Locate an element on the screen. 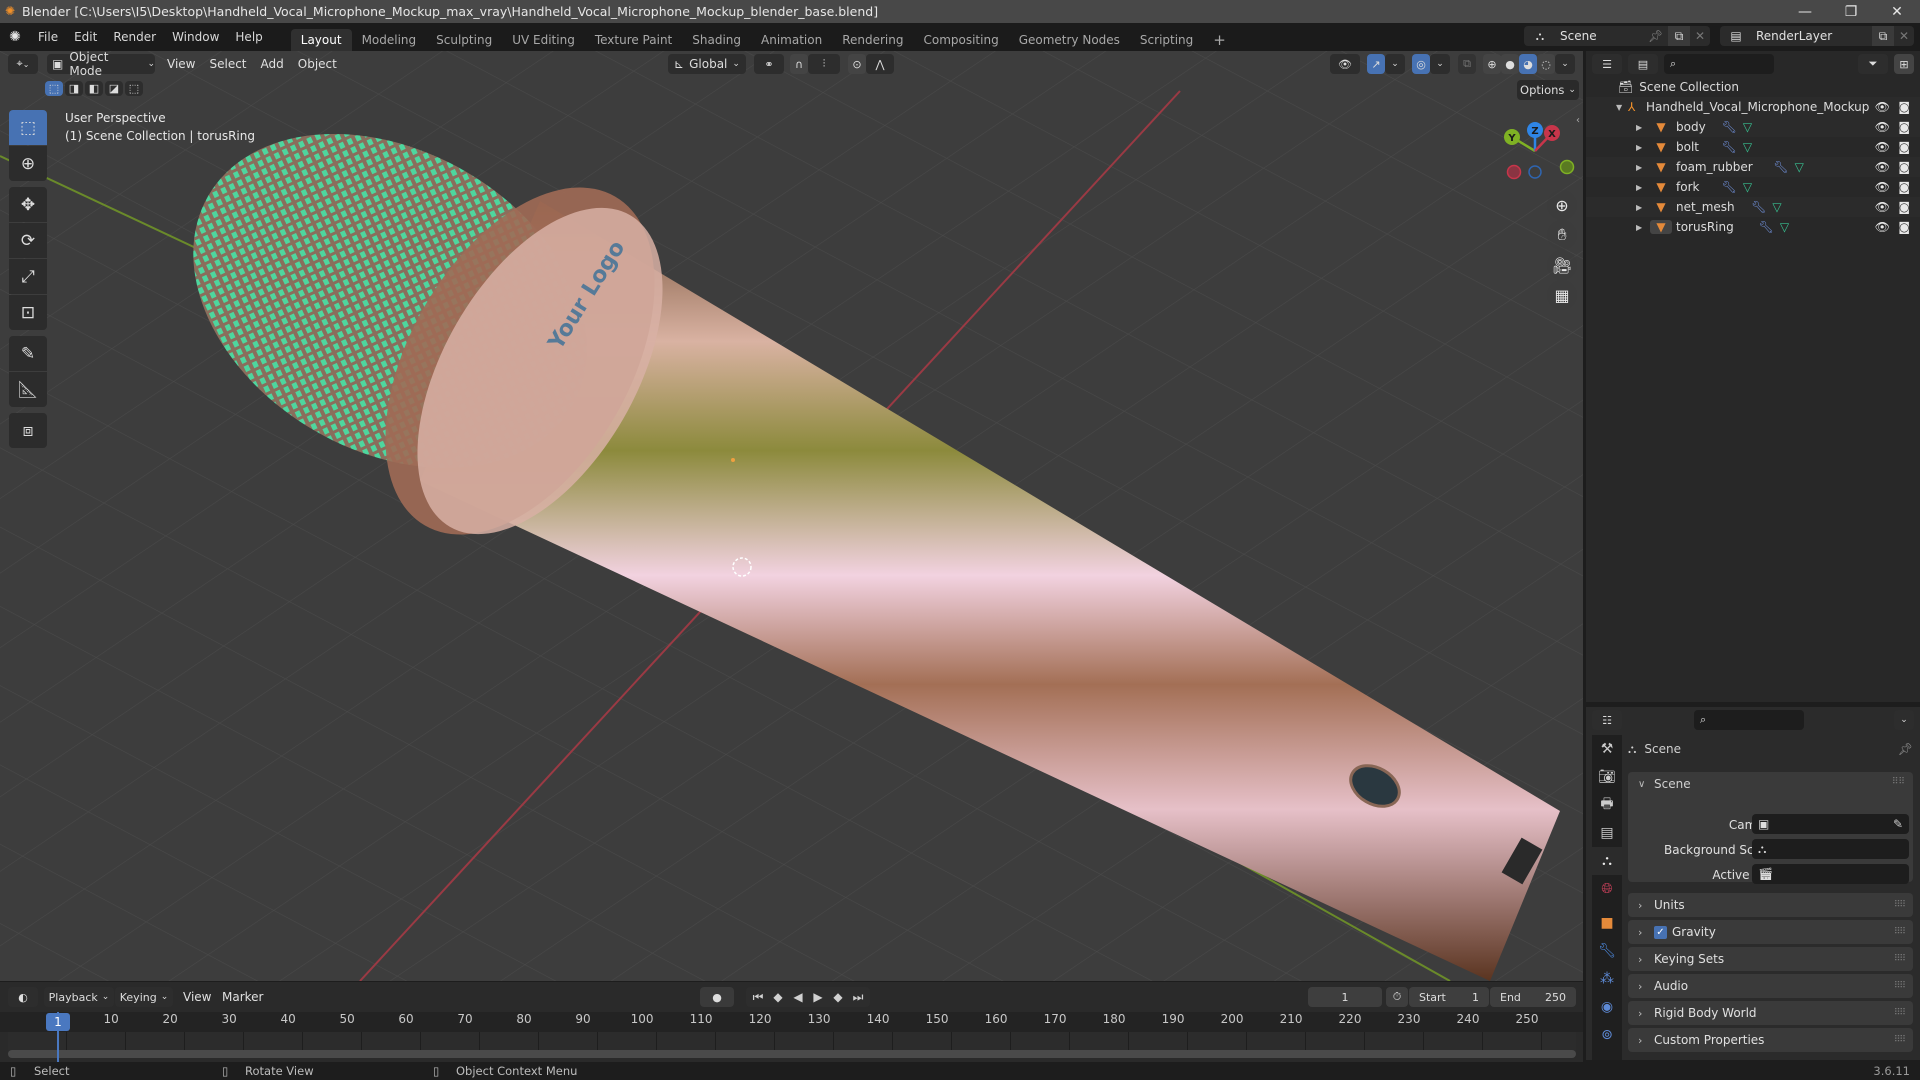 The width and height of the screenshot is (1920, 1080). panel-gravity: › ✓ Gravity ⠿⠿ is located at coordinates (1770, 932).